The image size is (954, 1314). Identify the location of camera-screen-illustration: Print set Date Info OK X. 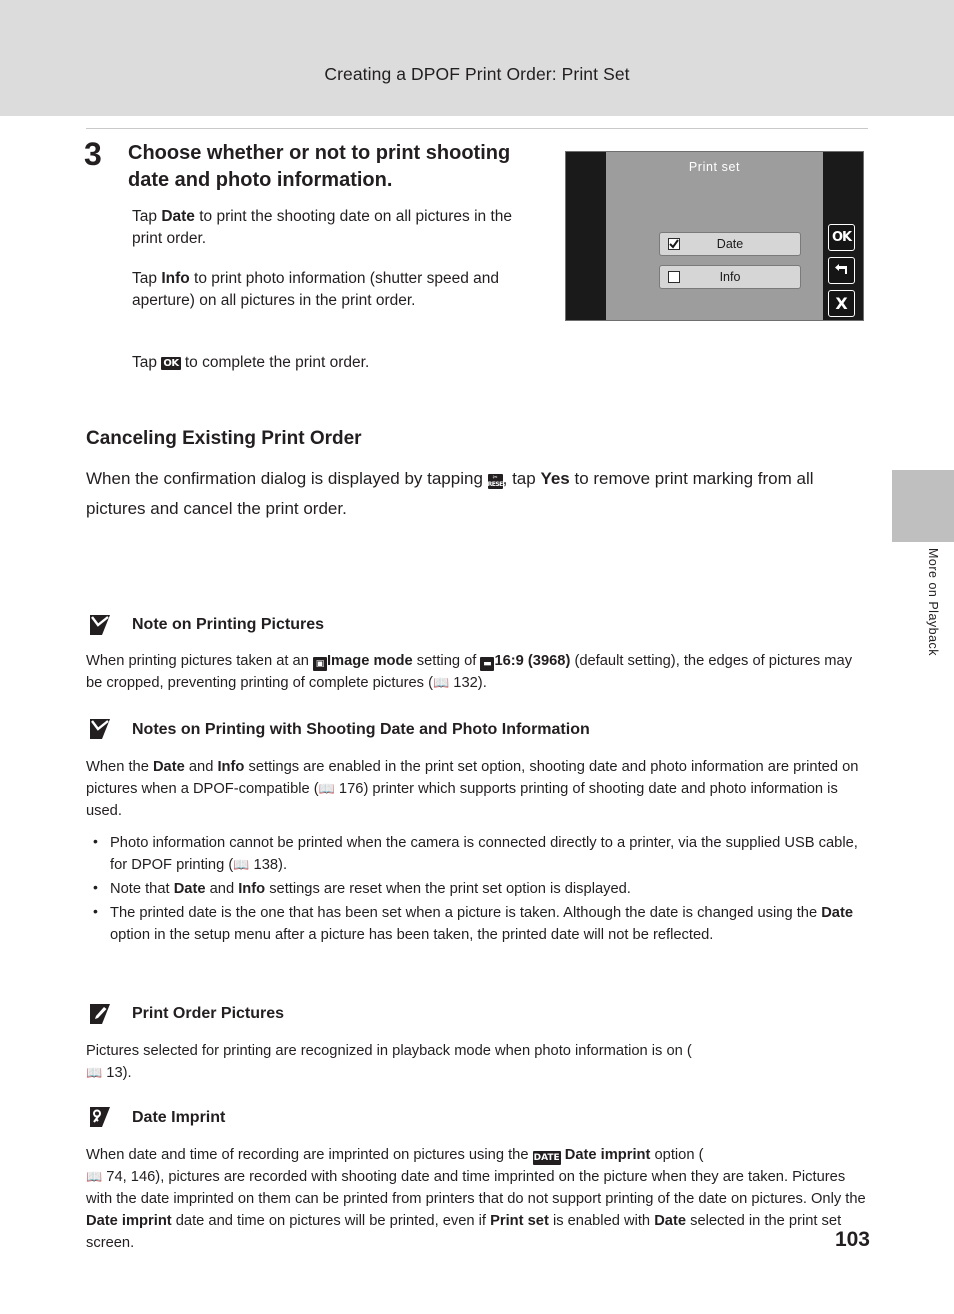
(714, 236).